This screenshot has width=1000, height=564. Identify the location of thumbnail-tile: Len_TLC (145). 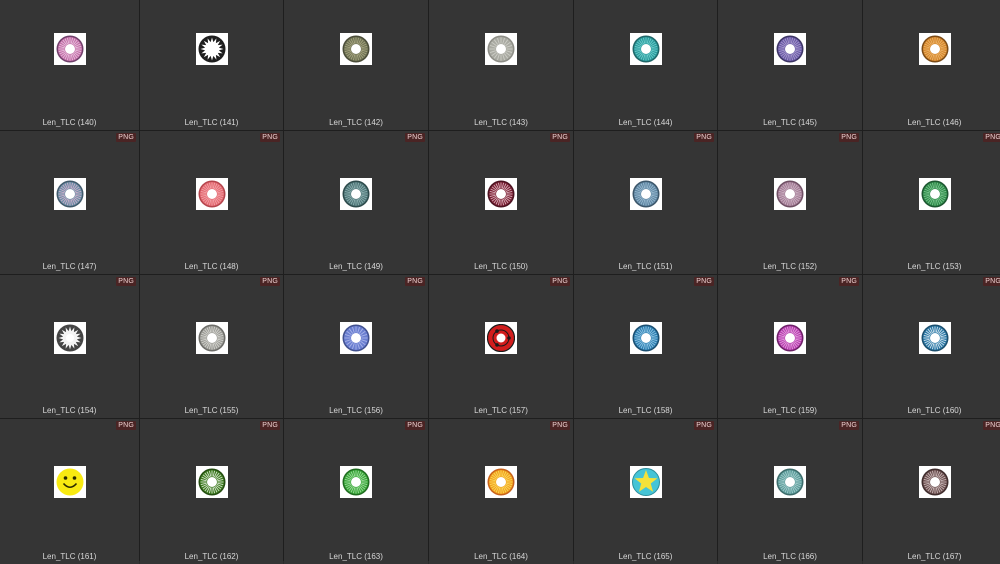
(790, 65).